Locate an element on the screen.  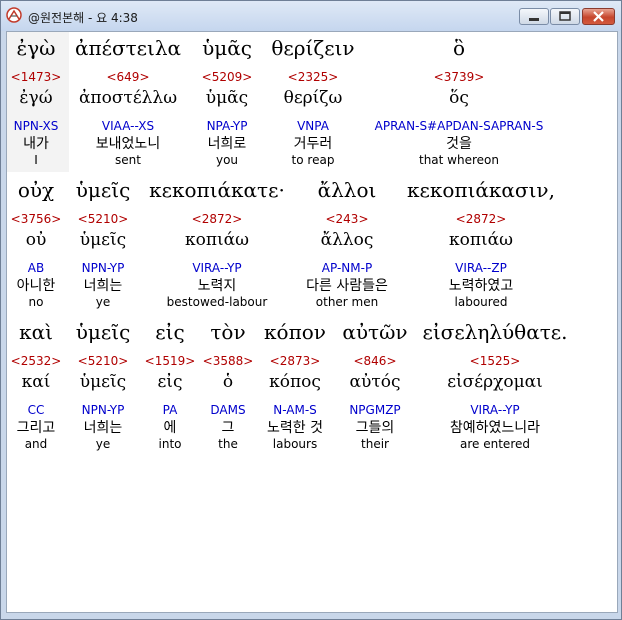
morphology-code: VIRA--ZP is located at coordinates (481, 268).